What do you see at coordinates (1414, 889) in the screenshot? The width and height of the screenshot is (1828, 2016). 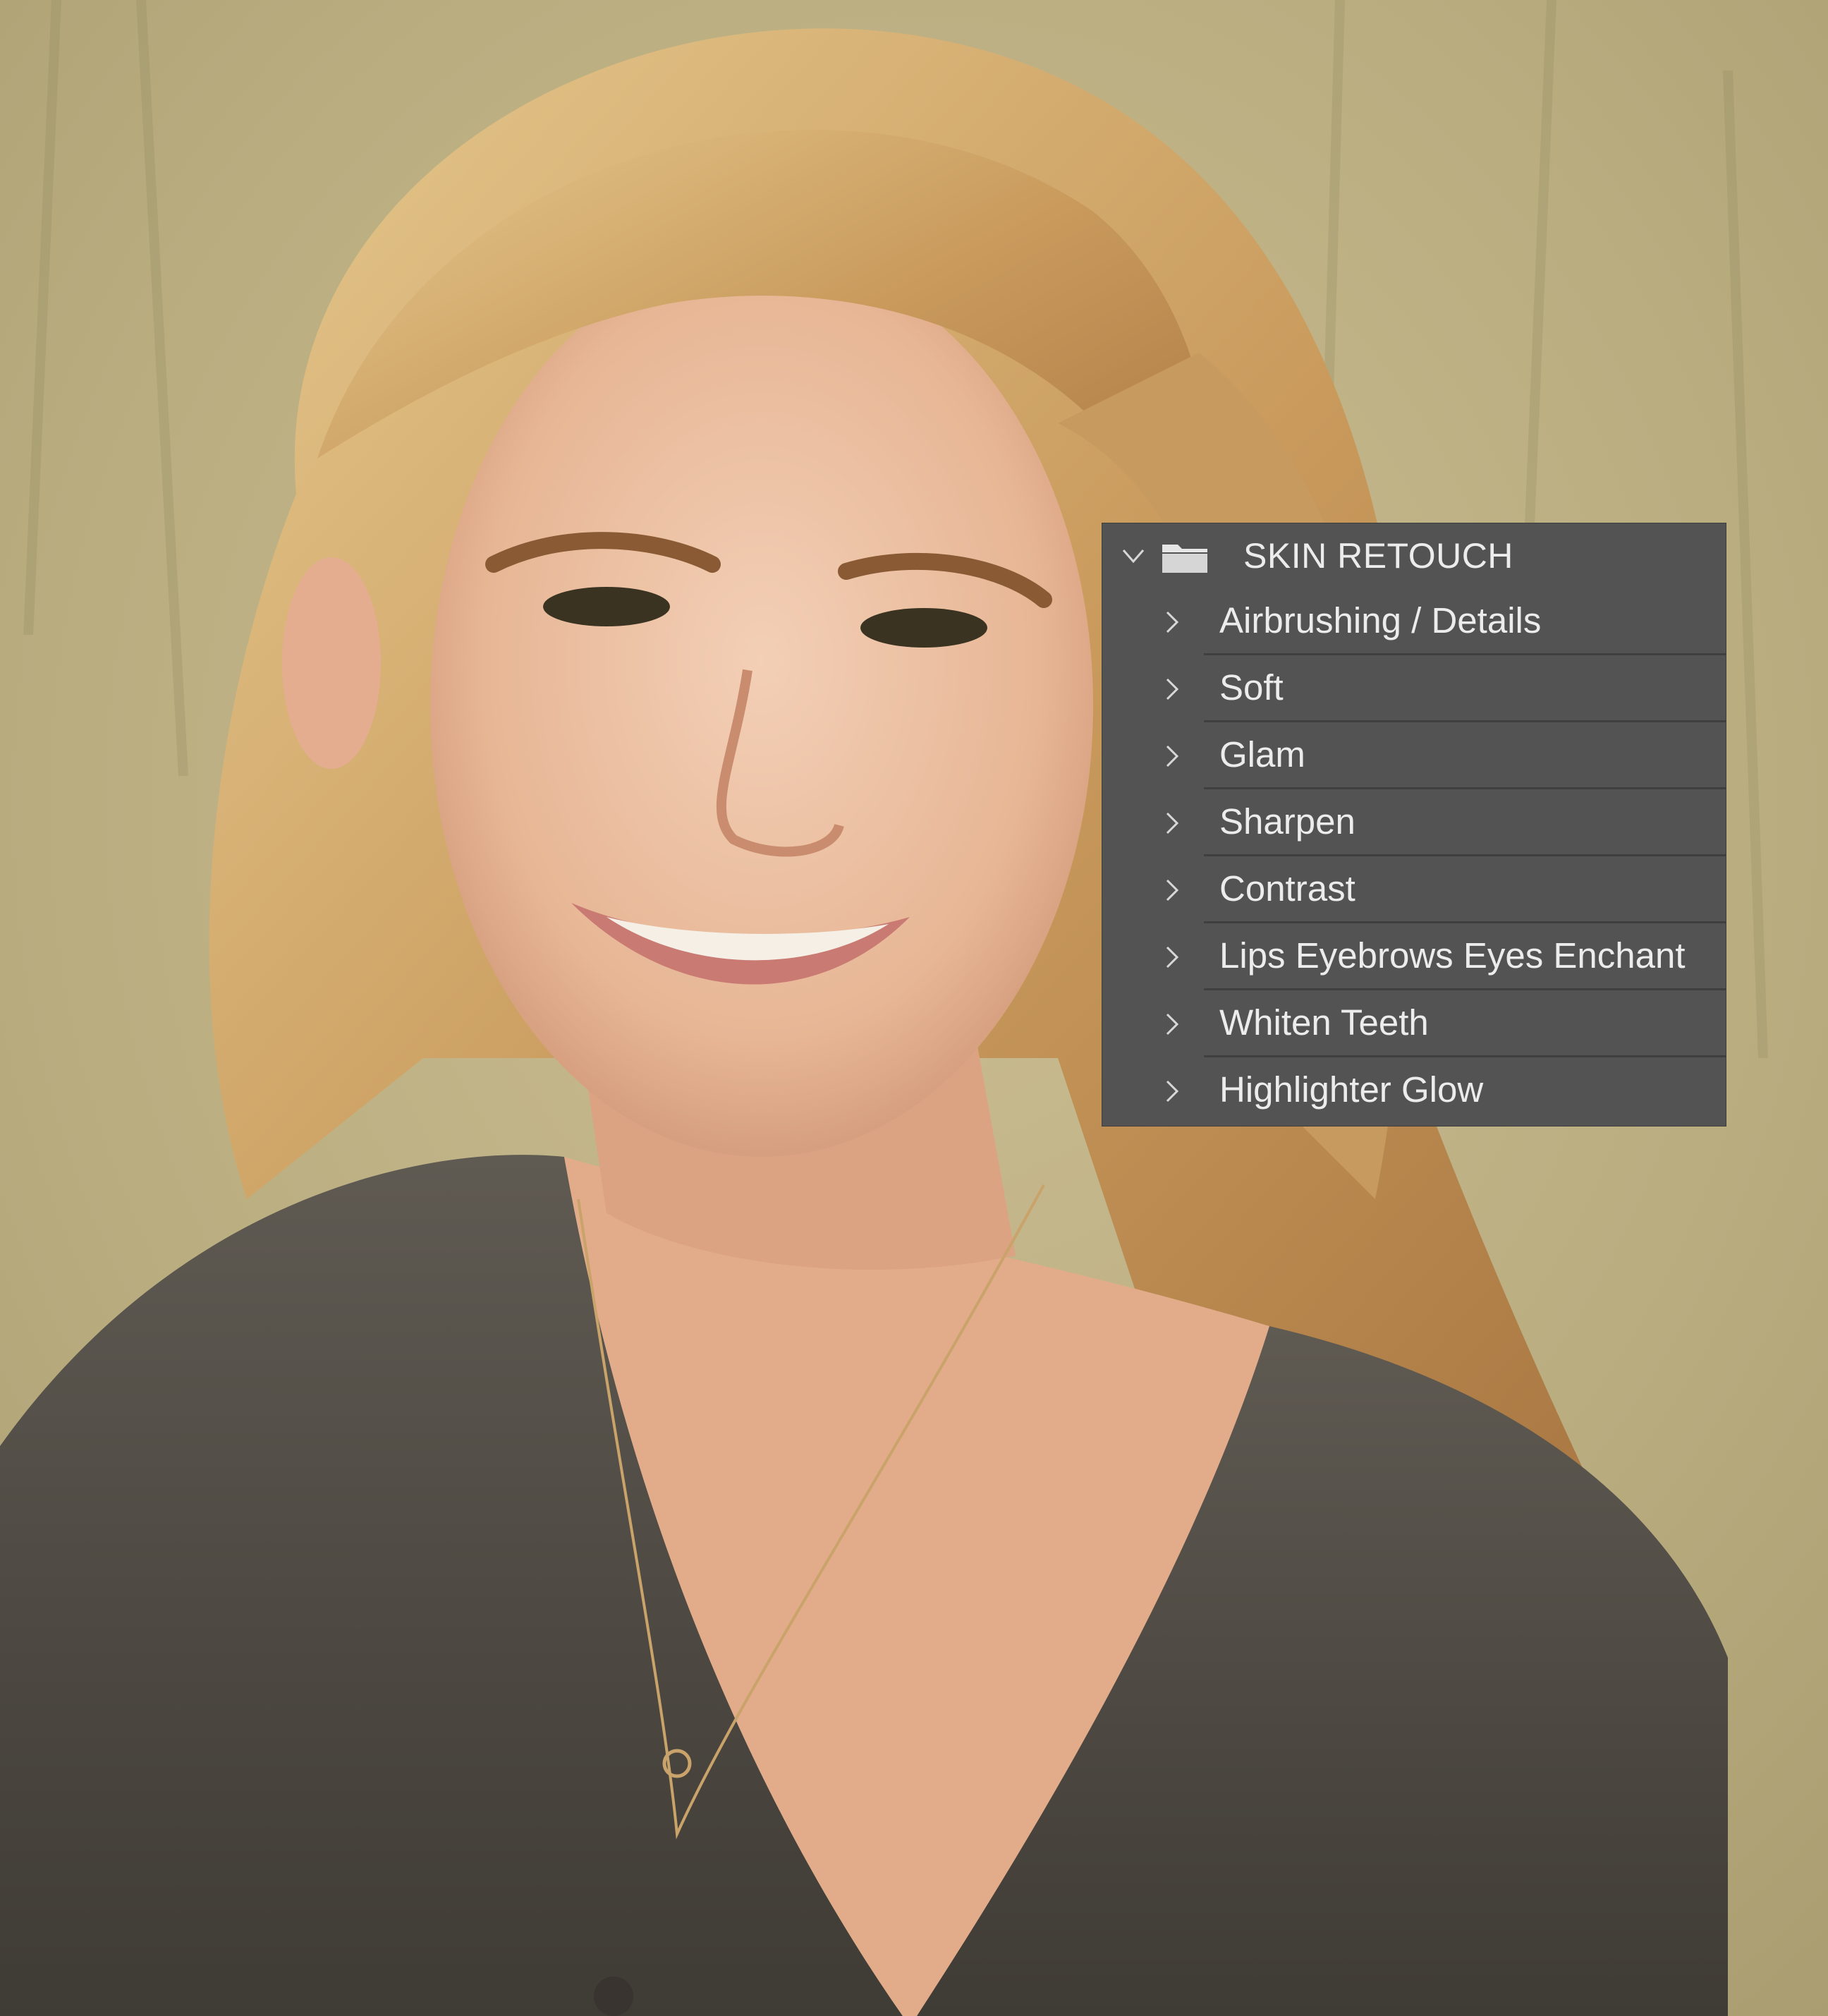 I see `layer-row-contrast: Contrast` at bounding box center [1414, 889].